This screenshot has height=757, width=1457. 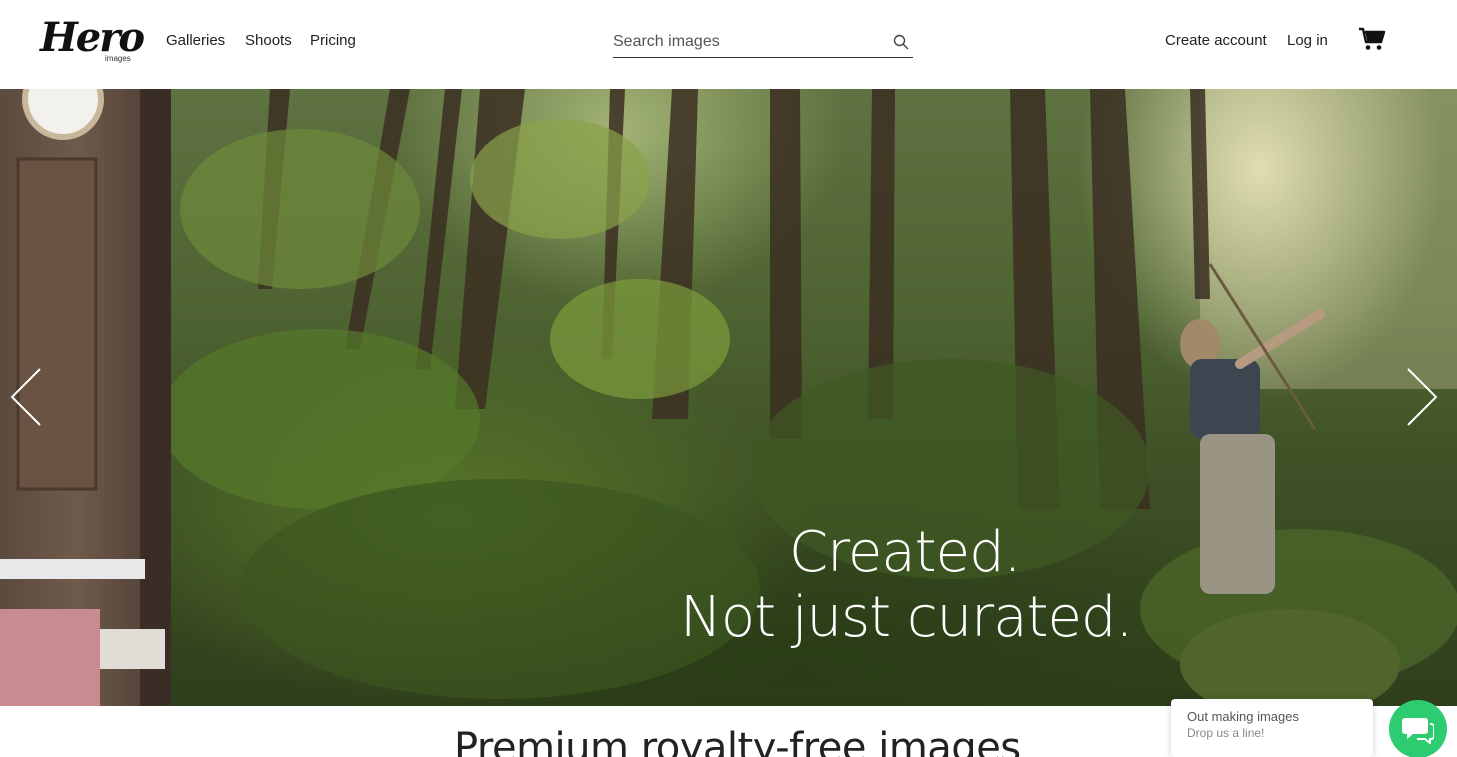 What do you see at coordinates (737, 741) in the screenshot?
I see `section-title: Premium royalty-free images` at bounding box center [737, 741].